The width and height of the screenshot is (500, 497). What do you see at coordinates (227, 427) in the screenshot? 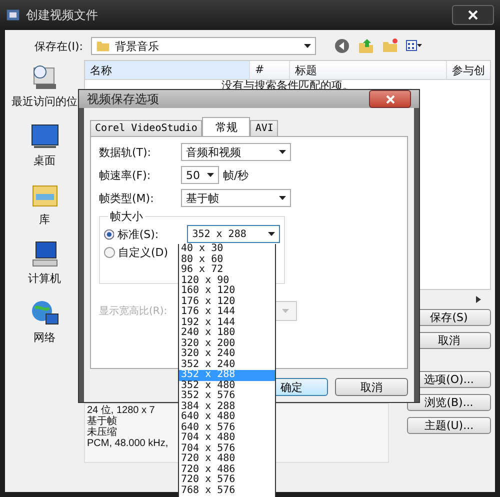
I see `list-option: 640 x 576` at bounding box center [227, 427].